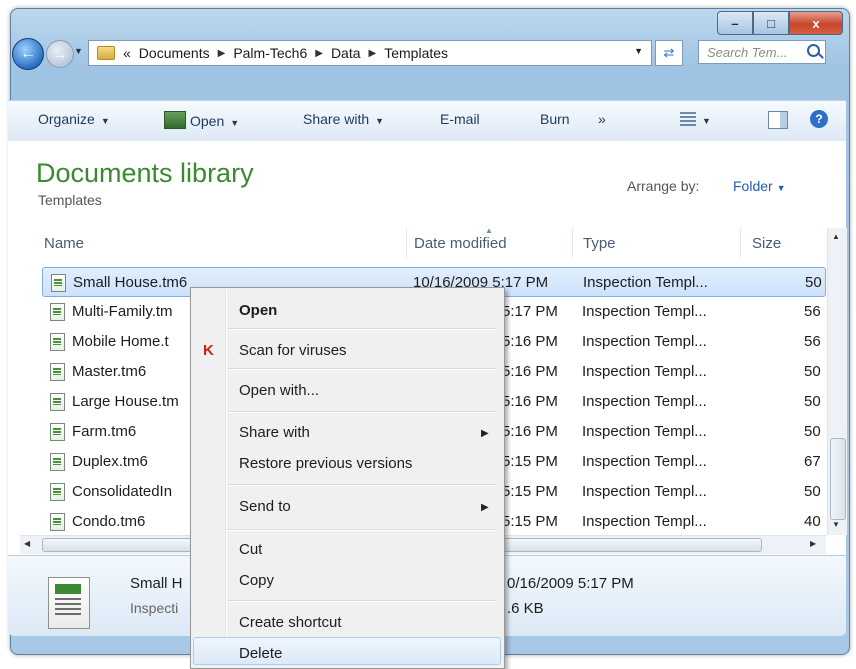 This screenshot has height=669, width=856. I want to click on file-name: Large House.tm, so click(125, 401).